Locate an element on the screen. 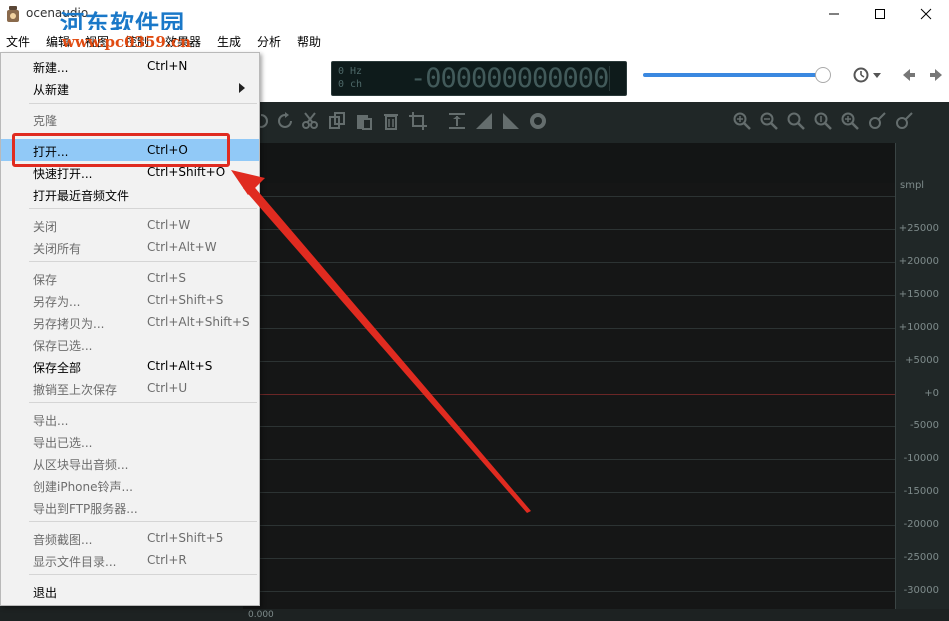 The image size is (949, 621). ruler-tick-label: +0 is located at coordinates (931, 393).